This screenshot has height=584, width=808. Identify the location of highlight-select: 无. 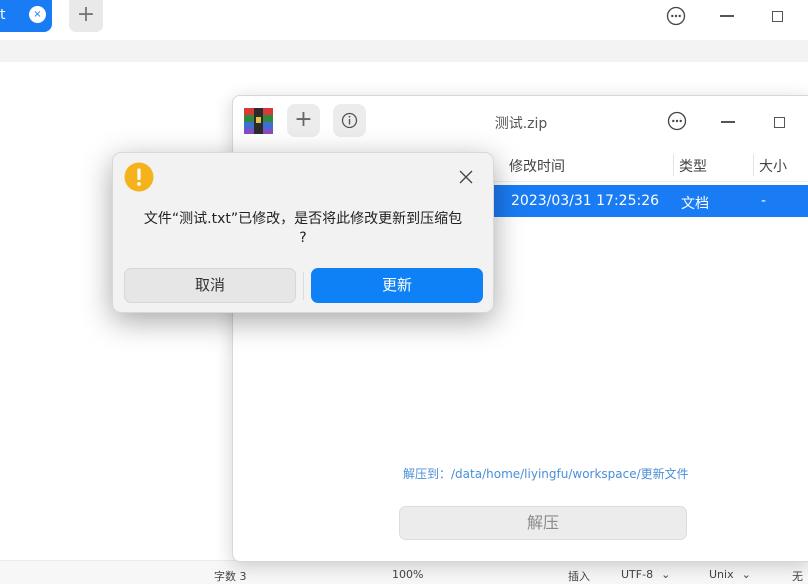
(797, 576).